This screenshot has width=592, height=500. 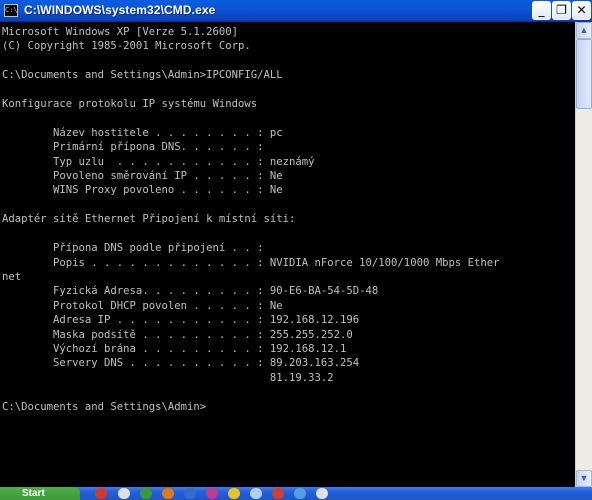 I want to click on scrollbar-thumb, so click(x=584, y=74).